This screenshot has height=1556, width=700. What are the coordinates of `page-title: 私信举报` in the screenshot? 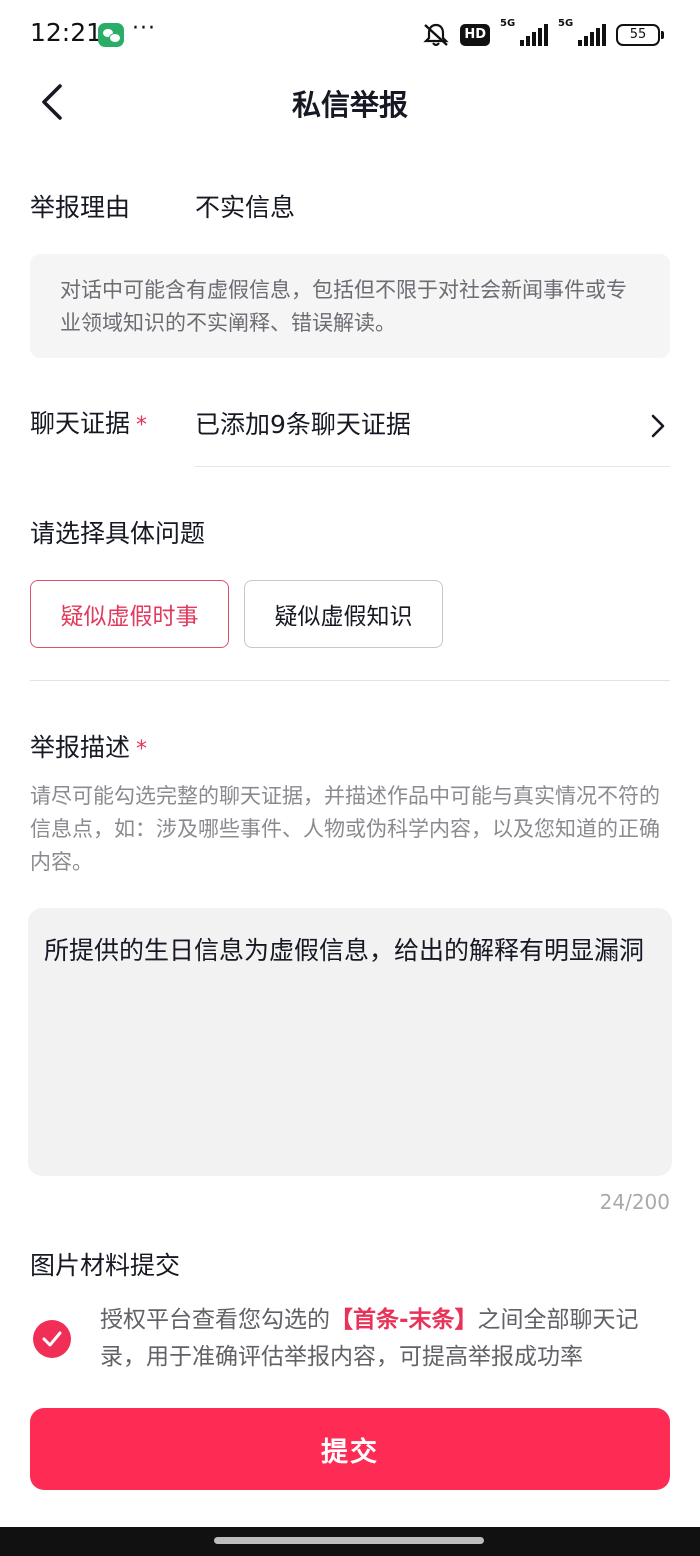 It's located at (349, 105).